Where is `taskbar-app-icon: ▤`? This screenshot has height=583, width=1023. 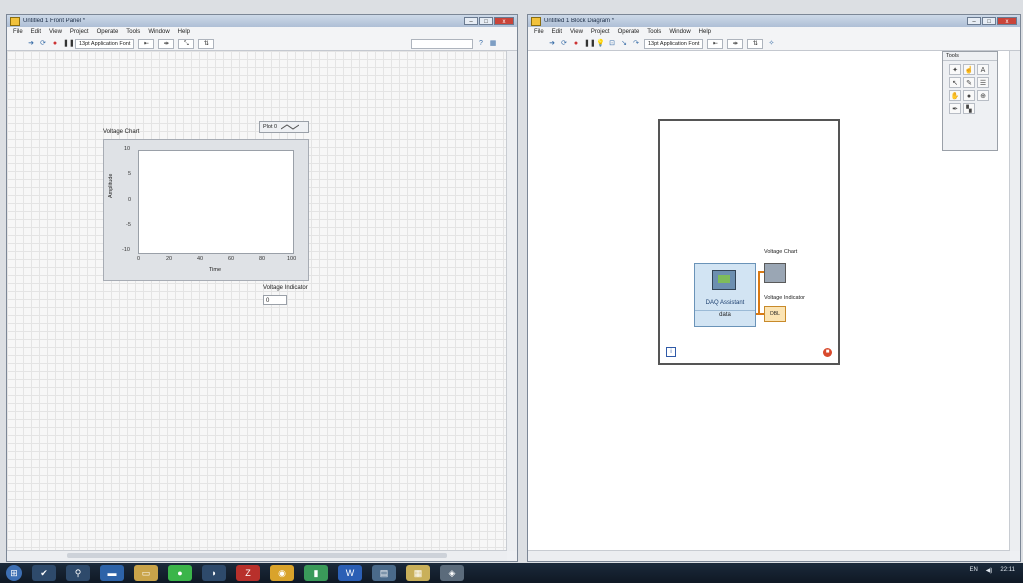
taskbar-app-icon: ▤ is located at coordinates (384, 573).